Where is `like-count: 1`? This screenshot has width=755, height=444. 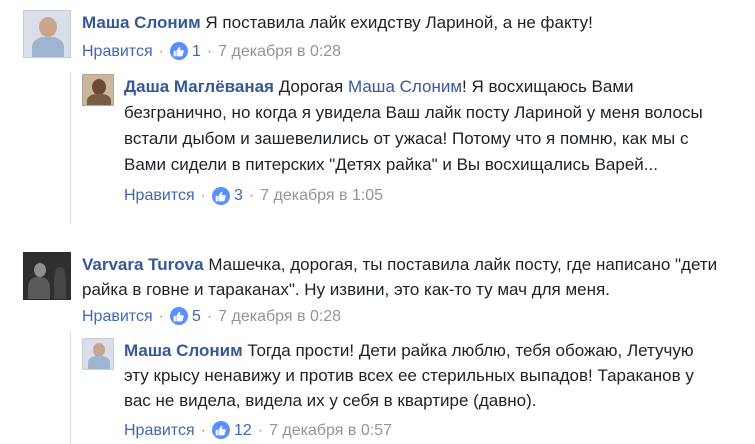 like-count: 1 is located at coordinates (185, 51).